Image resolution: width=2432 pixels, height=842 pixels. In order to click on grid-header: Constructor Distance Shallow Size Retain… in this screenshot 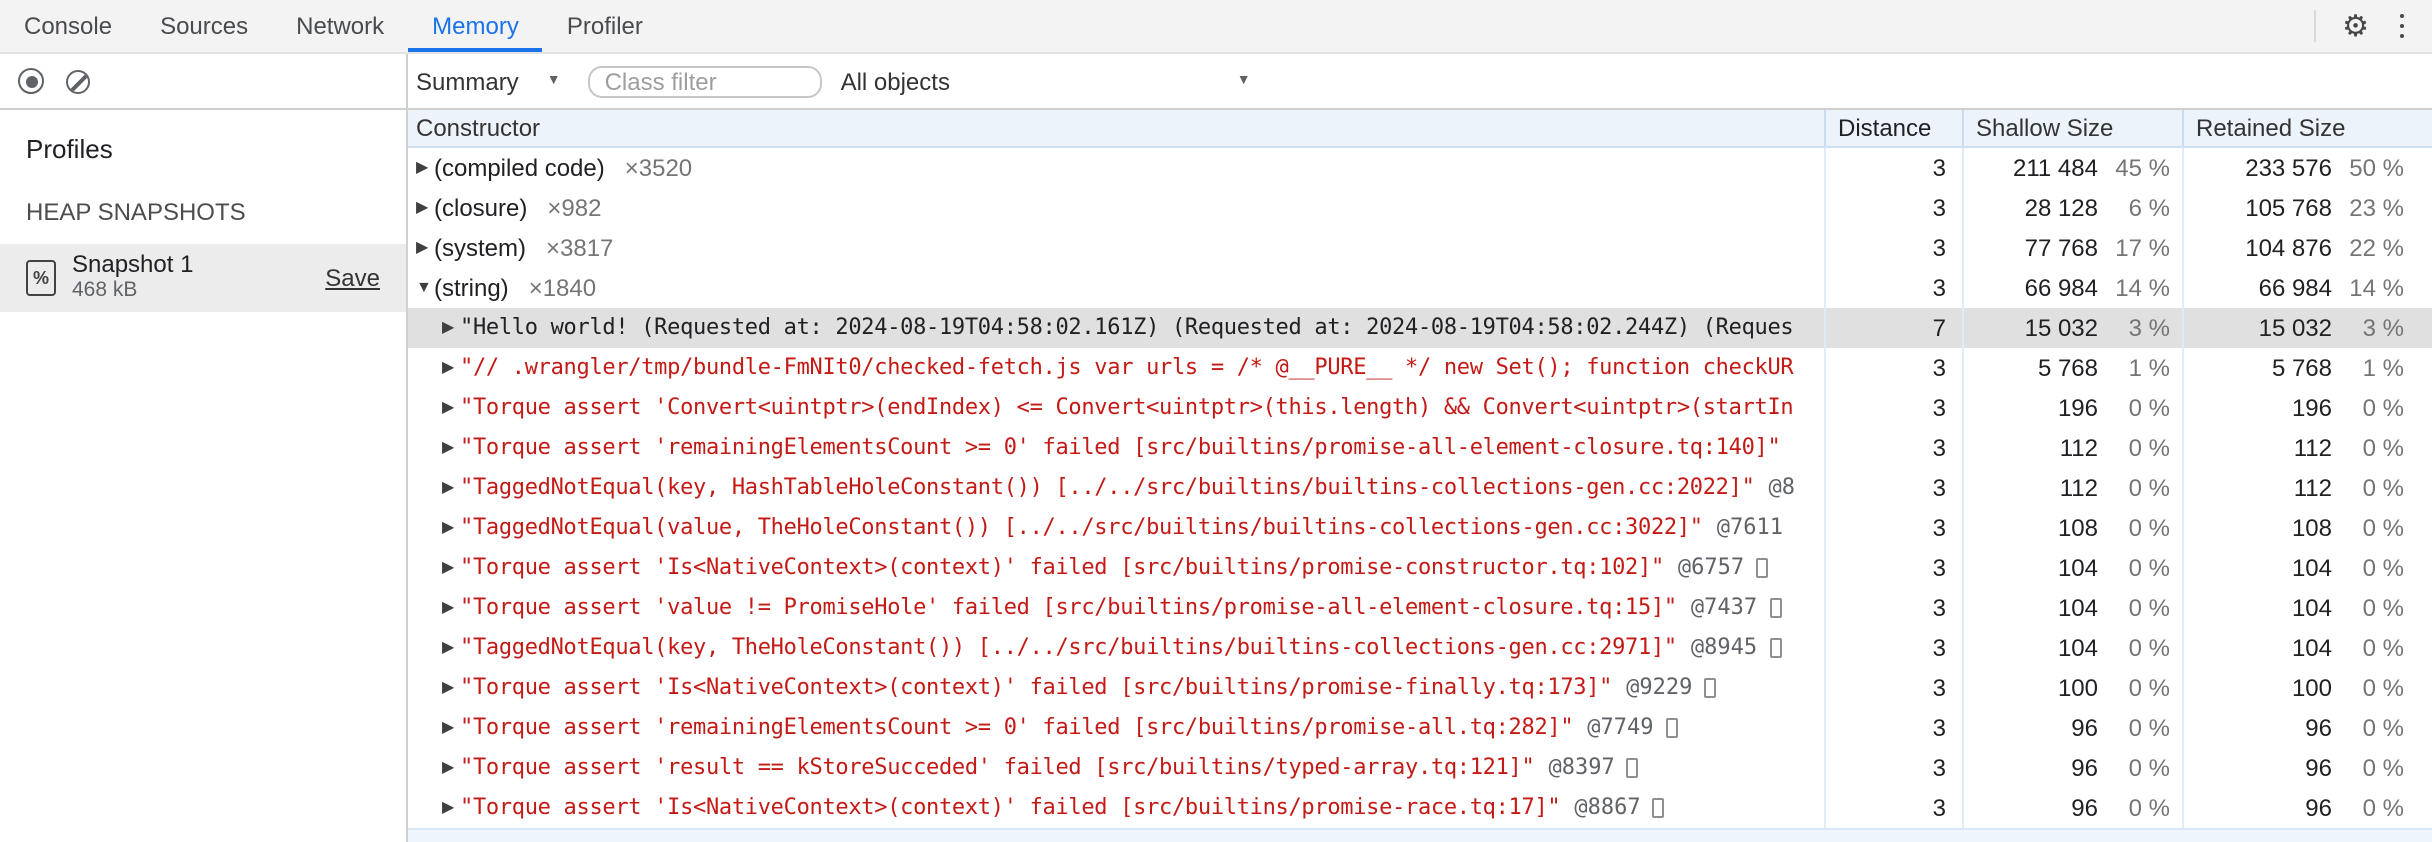, I will do `click(1420, 129)`.